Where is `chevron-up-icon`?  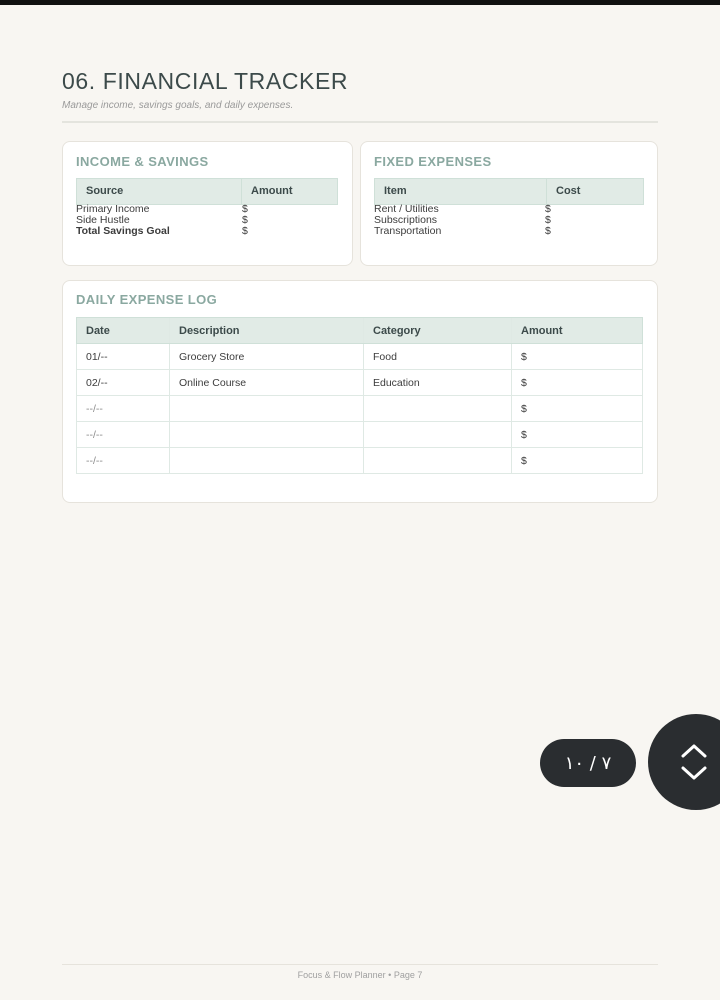 chevron-up-icon is located at coordinates (694, 751).